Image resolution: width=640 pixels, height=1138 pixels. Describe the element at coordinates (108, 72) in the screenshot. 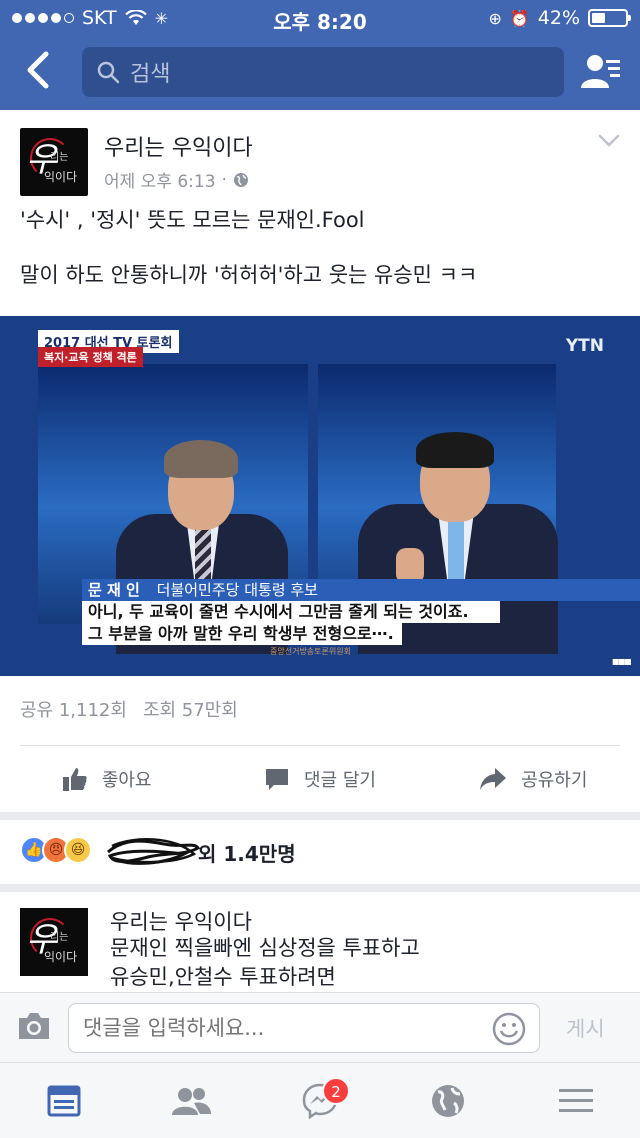

I see `search-icon` at that location.